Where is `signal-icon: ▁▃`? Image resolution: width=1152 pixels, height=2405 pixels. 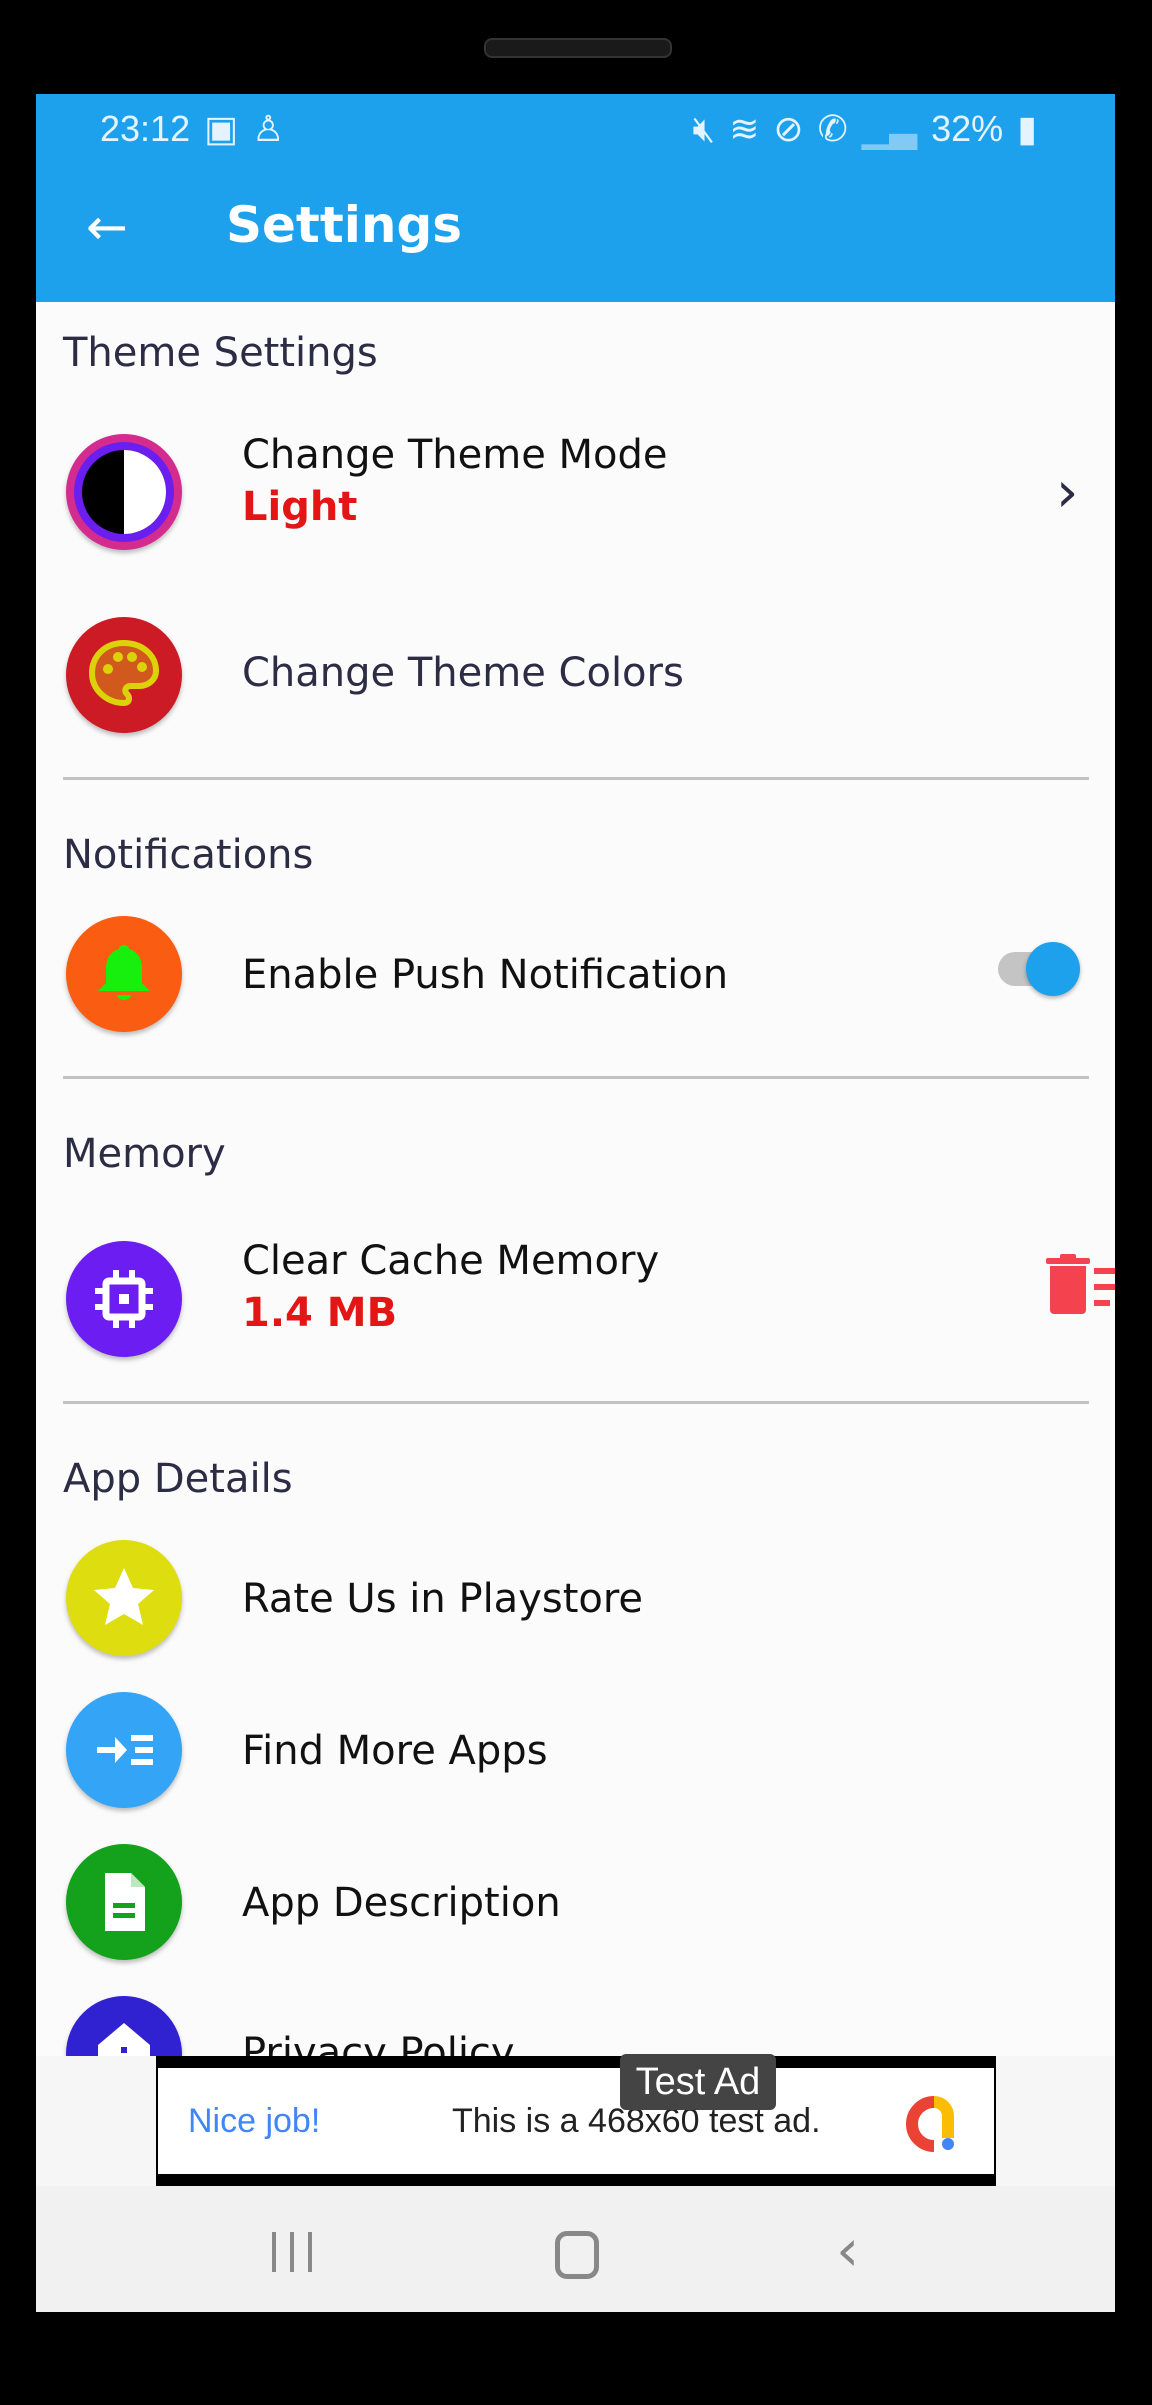 signal-icon: ▁▃ is located at coordinates (889, 128).